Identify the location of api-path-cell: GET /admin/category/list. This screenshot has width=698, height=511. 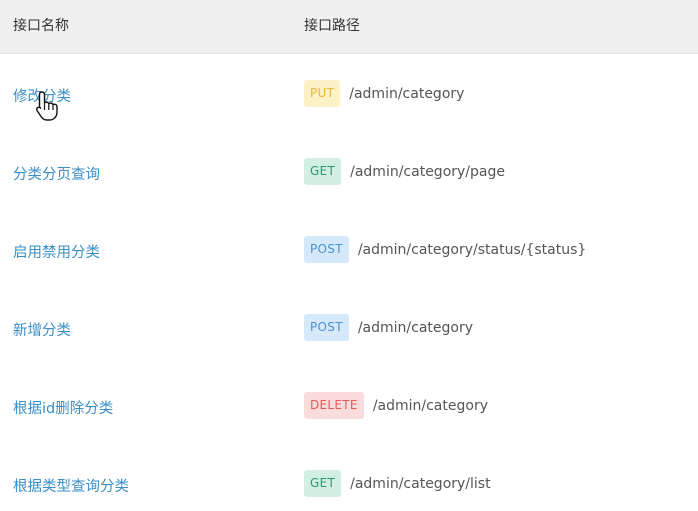
(397, 483).